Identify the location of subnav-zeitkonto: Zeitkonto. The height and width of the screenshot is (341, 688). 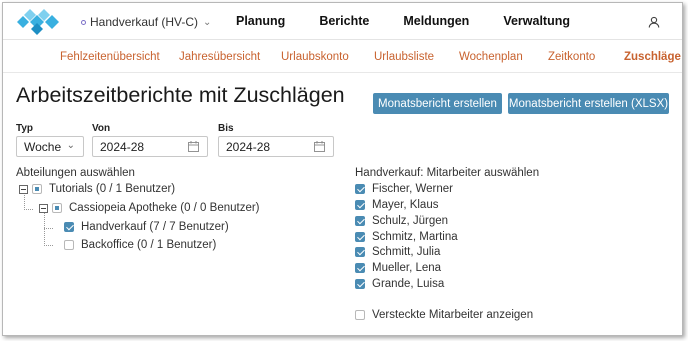
(571, 57).